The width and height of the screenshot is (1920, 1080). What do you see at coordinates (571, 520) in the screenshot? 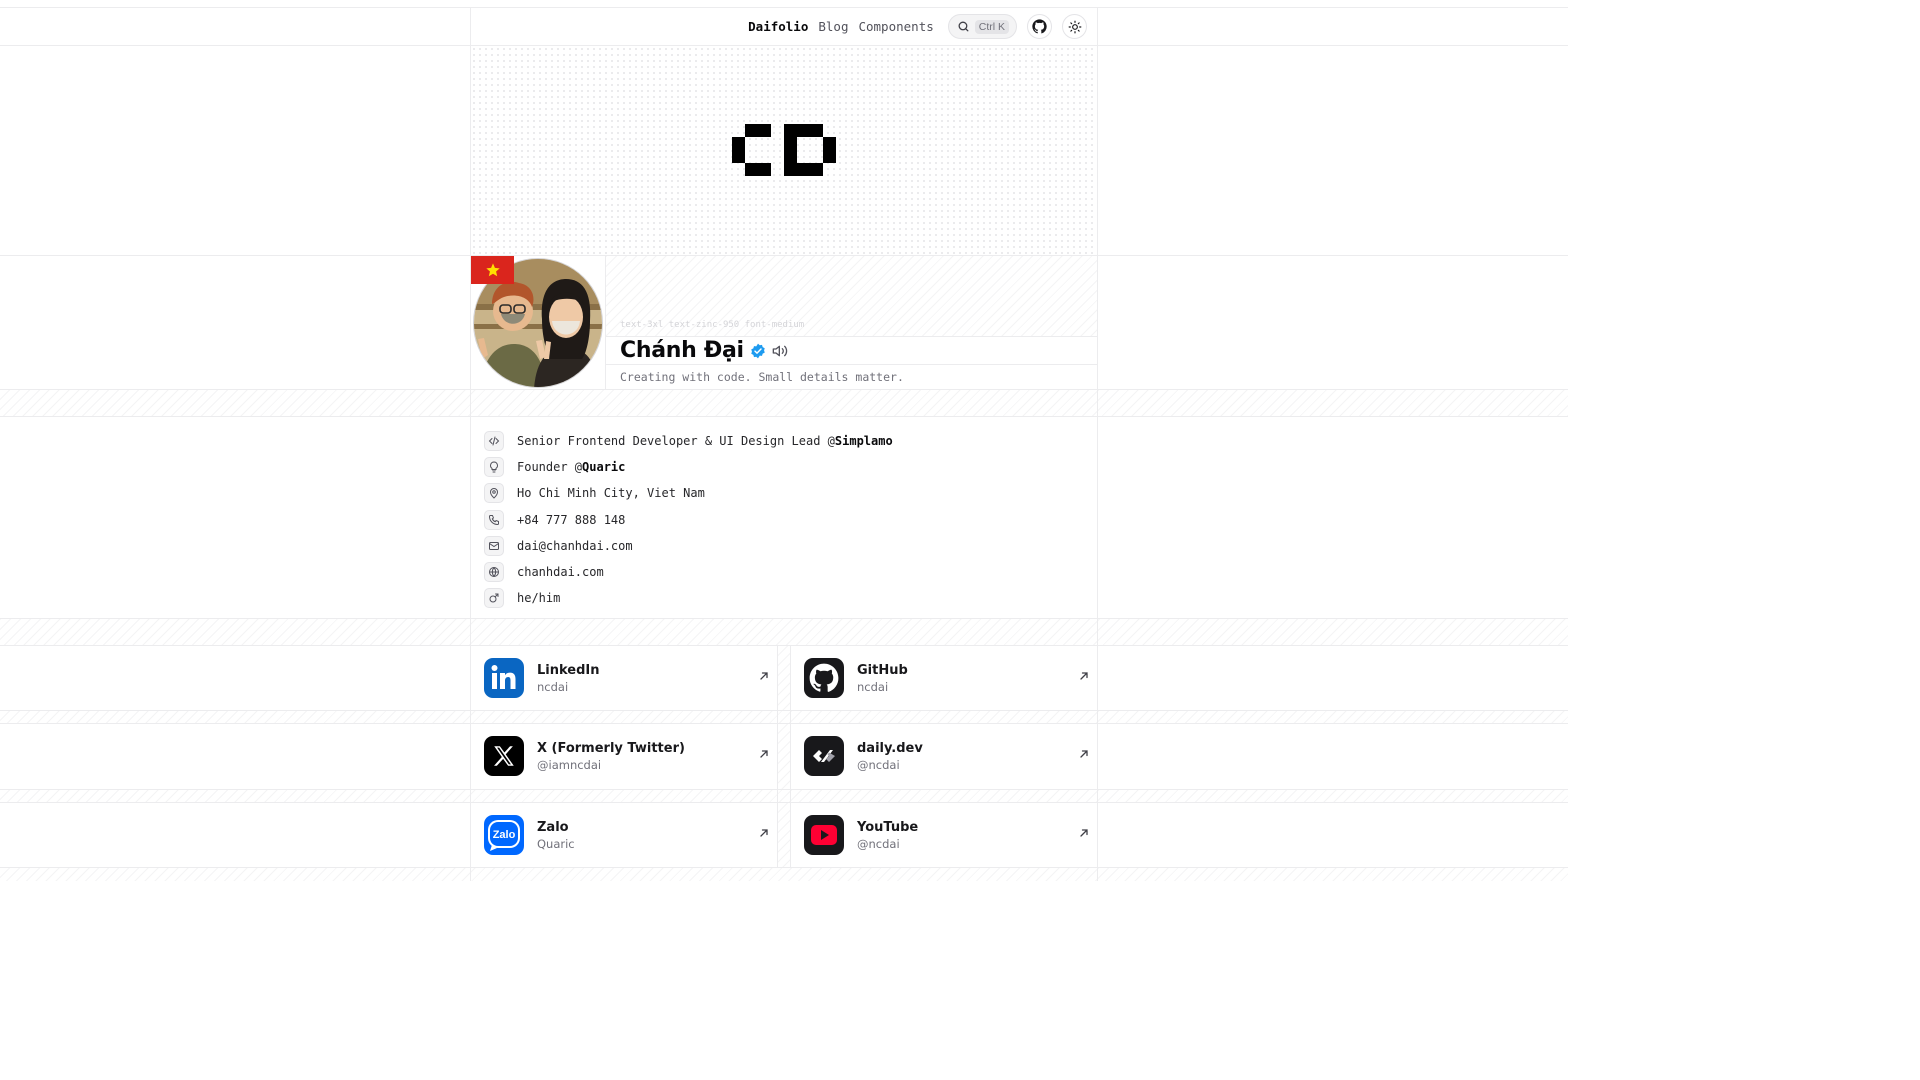
I see `phone-link: +84 777 888 148` at bounding box center [571, 520].